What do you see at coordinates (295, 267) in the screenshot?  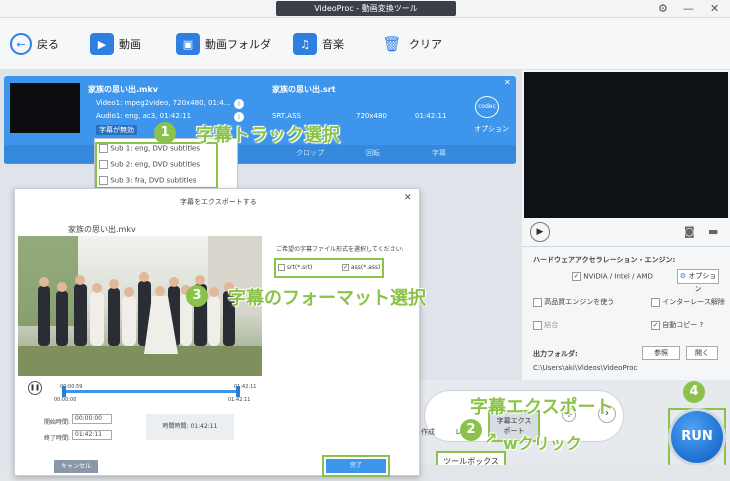 I see `format-srt-checkbox: srt(*.srt)` at bounding box center [295, 267].